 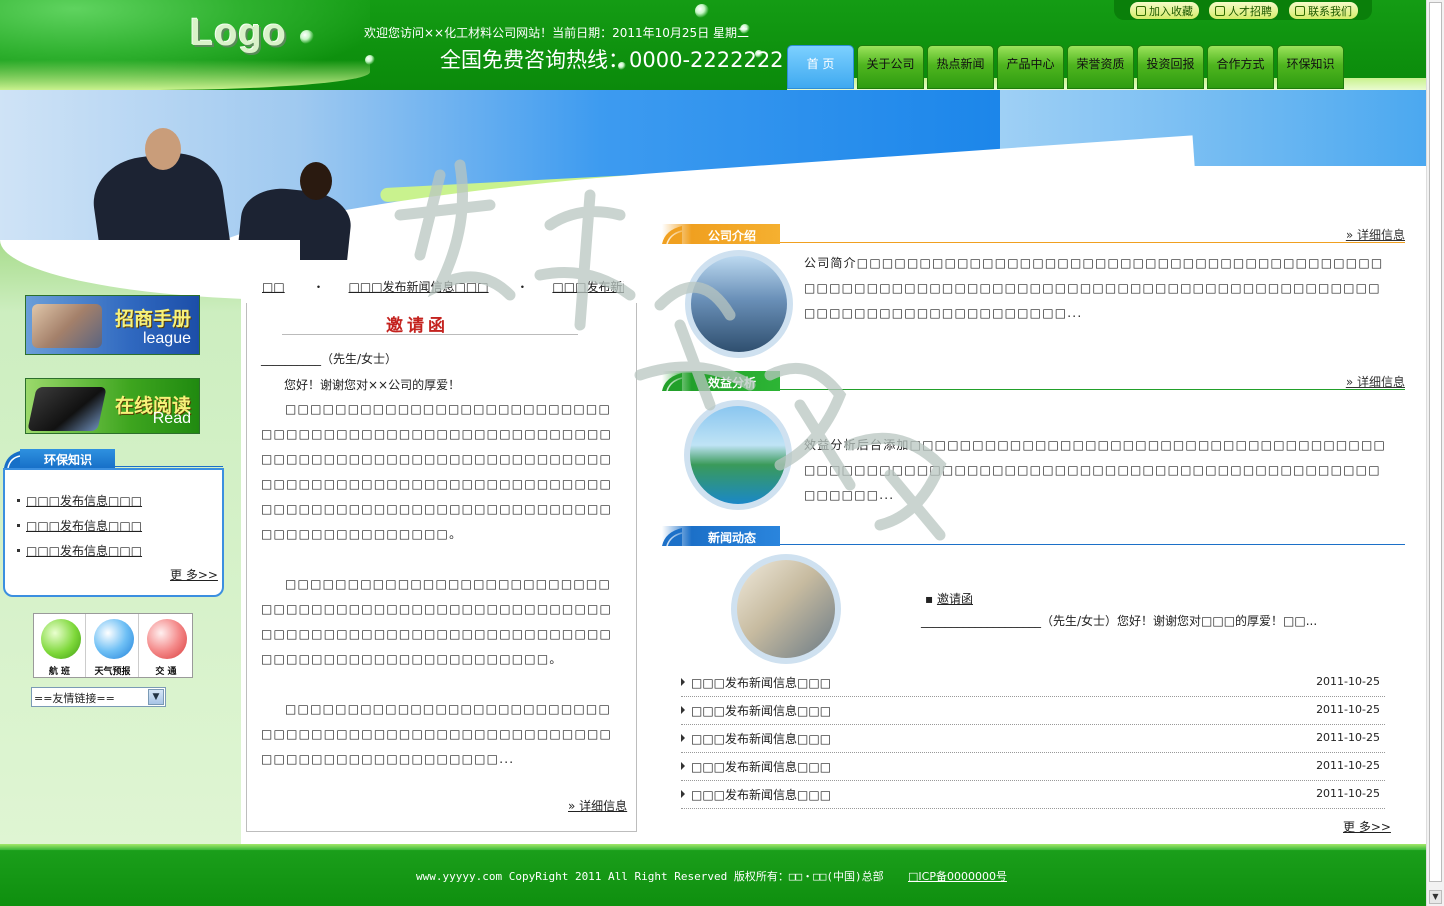 I want to click on laptop-image, so click(x=67, y=409).